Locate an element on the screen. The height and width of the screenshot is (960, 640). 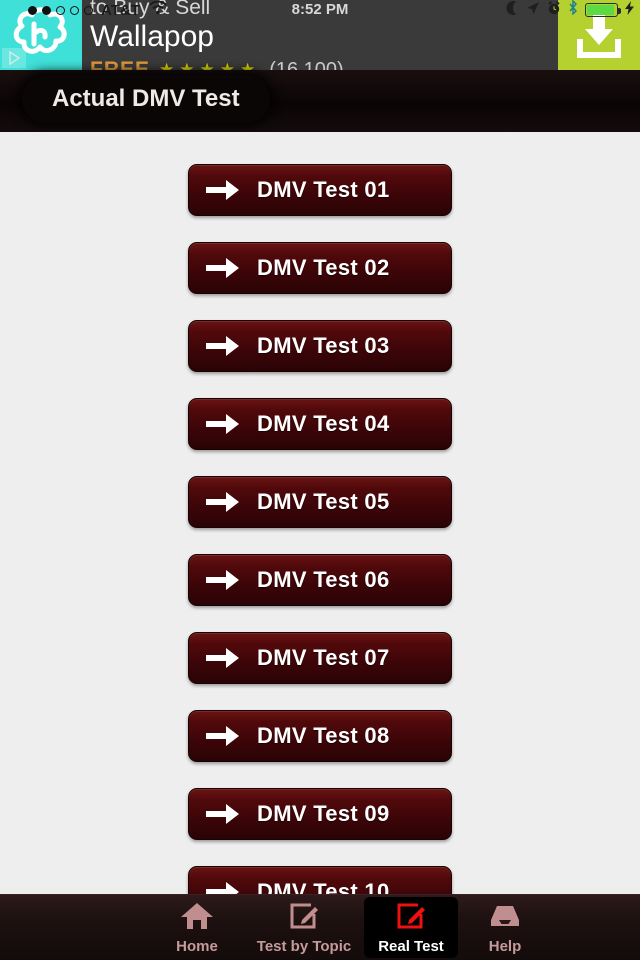
tab-bar: Home Test by Topic Real Test Help is located at coordinates (320, 927).